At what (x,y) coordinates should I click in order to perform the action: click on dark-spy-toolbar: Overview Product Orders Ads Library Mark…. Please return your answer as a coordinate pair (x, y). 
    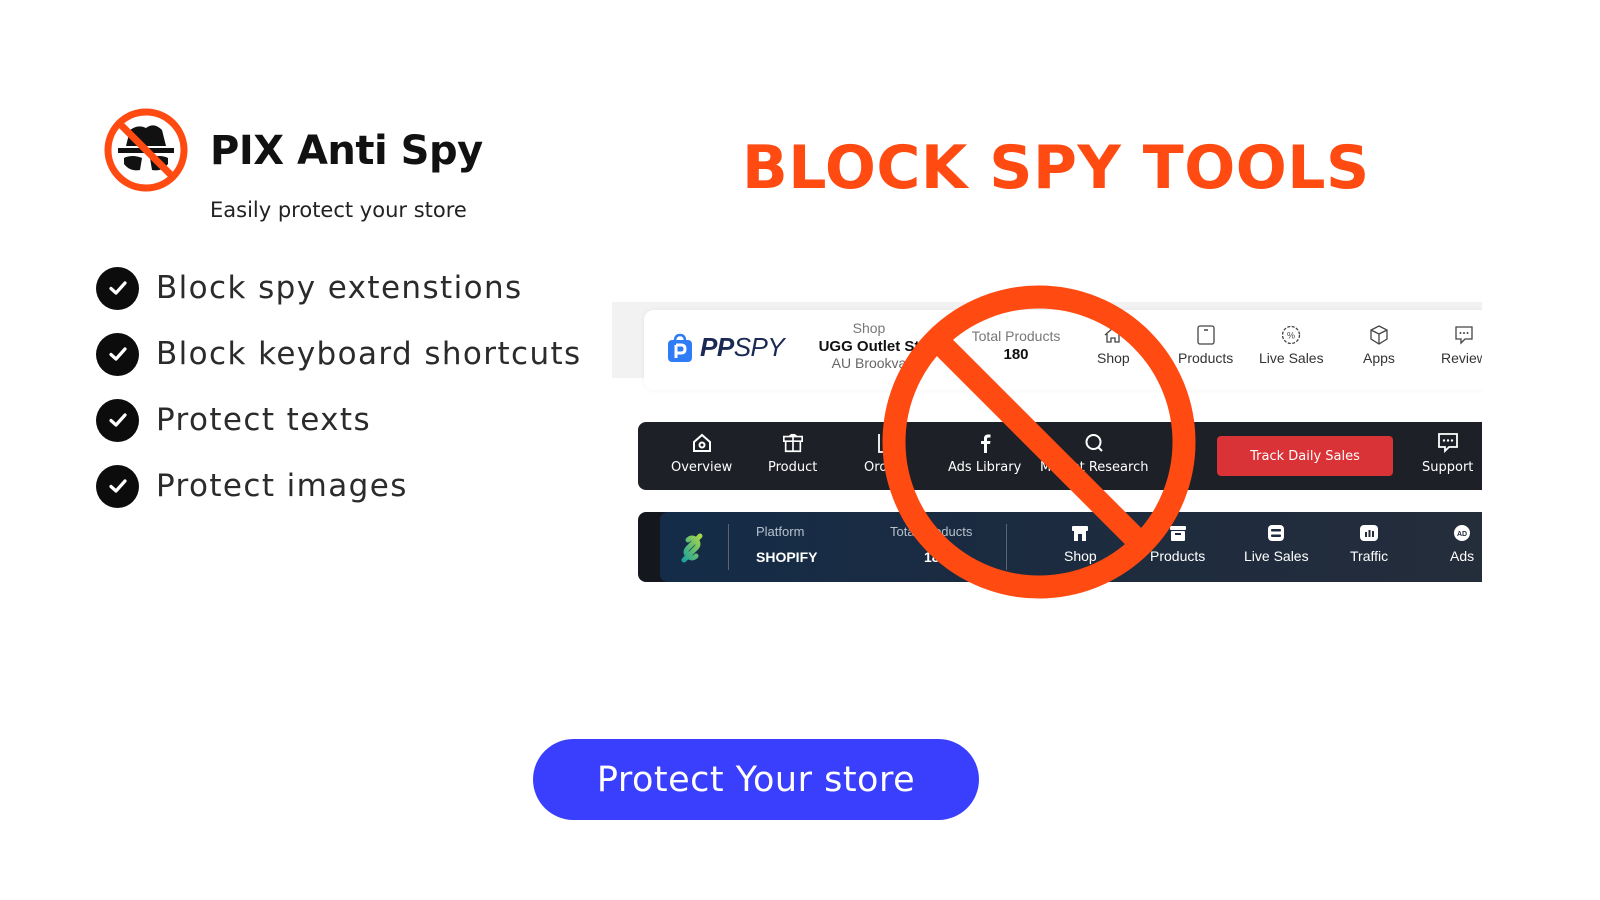
    Looking at the image, I should click on (1060, 456).